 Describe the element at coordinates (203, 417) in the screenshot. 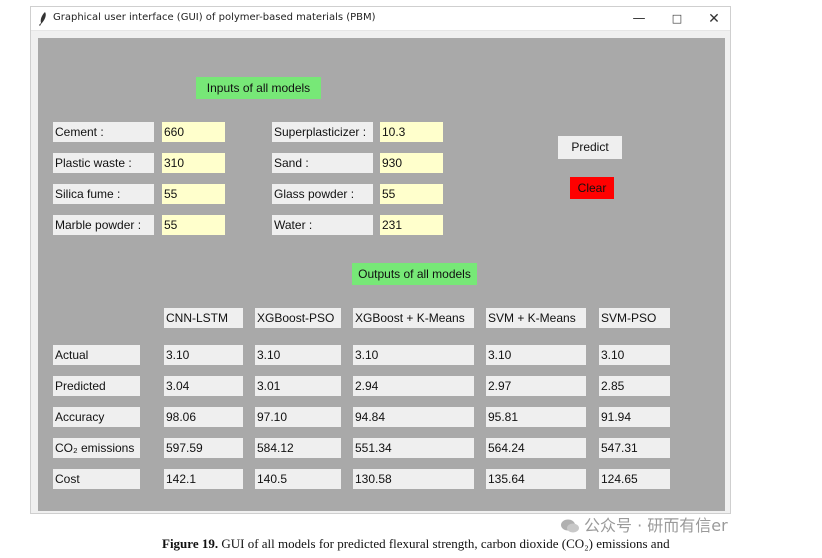

I see `output-cell: 98.06` at that location.